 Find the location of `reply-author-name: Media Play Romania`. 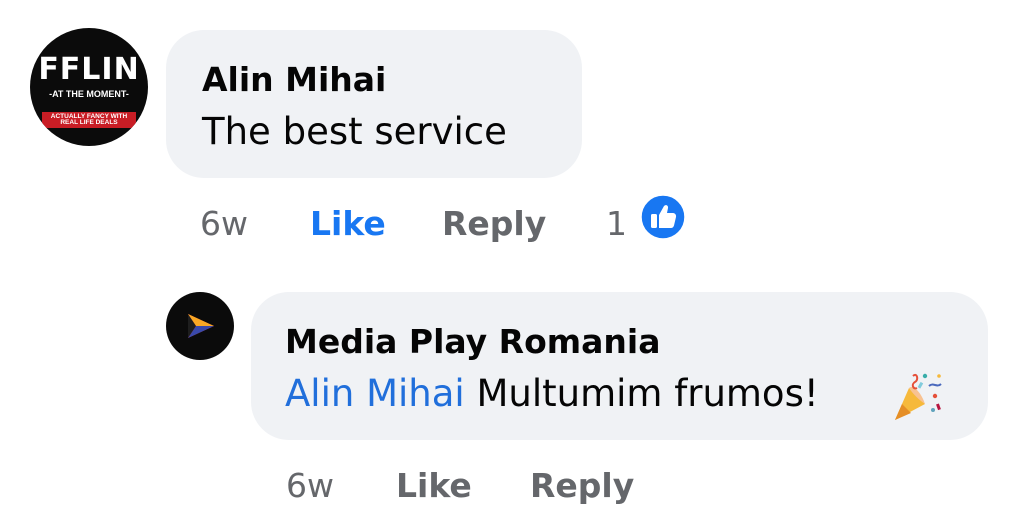

reply-author-name: Media Play Romania is located at coordinates (472, 341).